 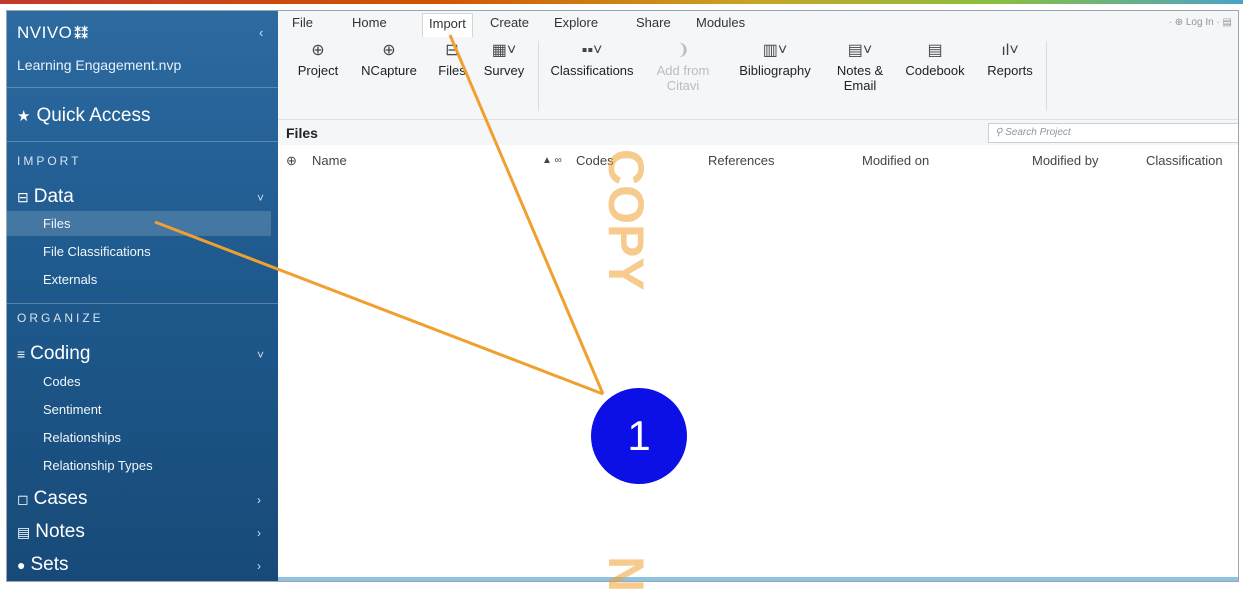 What do you see at coordinates (302, 22) in the screenshot?
I see `tab-file: File` at bounding box center [302, 22].